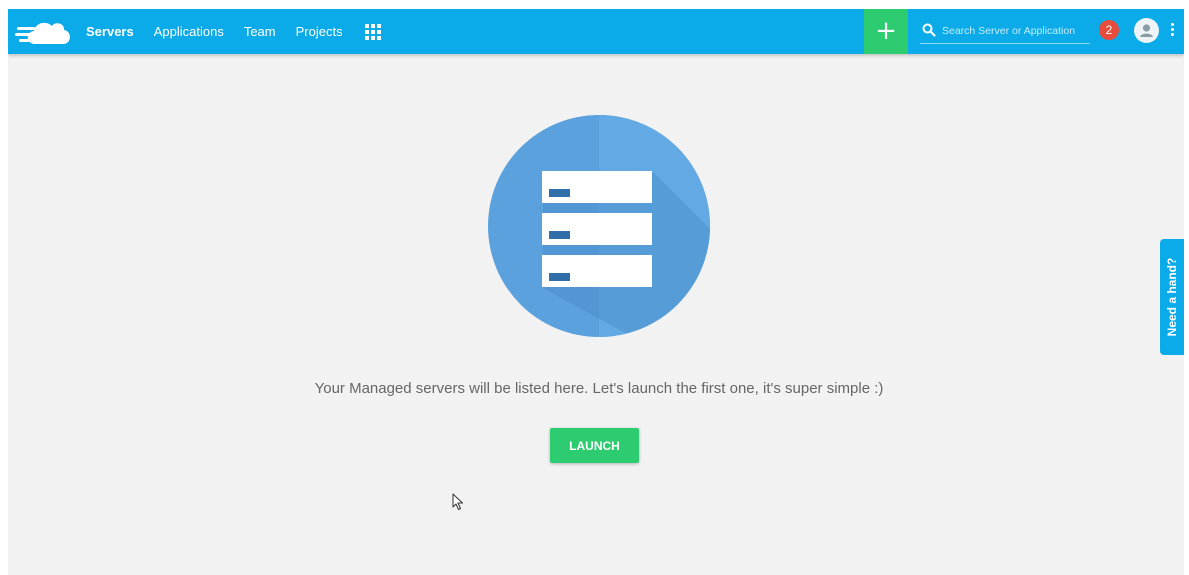 The width and height of the screenshot is (1189, 575). I want to click on nav-item-servers: Servers, so click(110, 31).